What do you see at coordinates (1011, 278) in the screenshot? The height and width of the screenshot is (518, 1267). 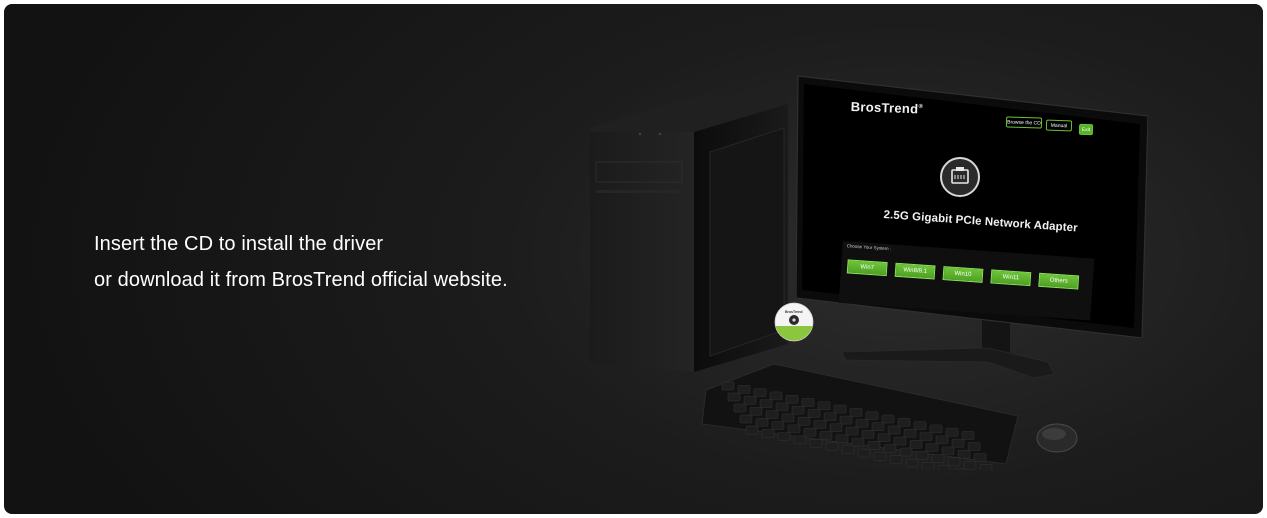 I see `os-button-win11: Win11` at bounding box center [1011, 278].